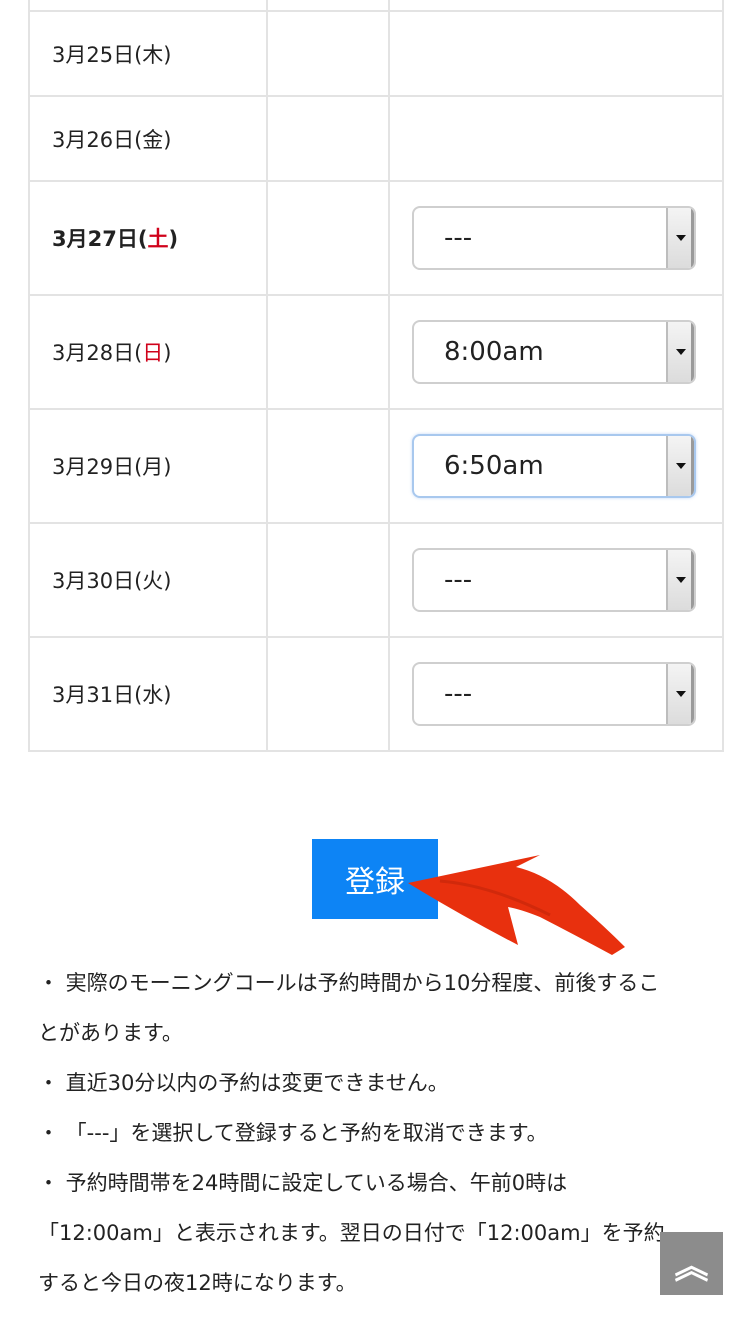 The width and height of the screenshot is (750, 1334). I want to click on date-cell: 3月28日(日), so click(148, 352).